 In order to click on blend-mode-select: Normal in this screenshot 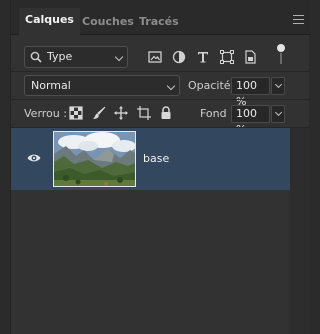, I will do `click(102, 85)`.